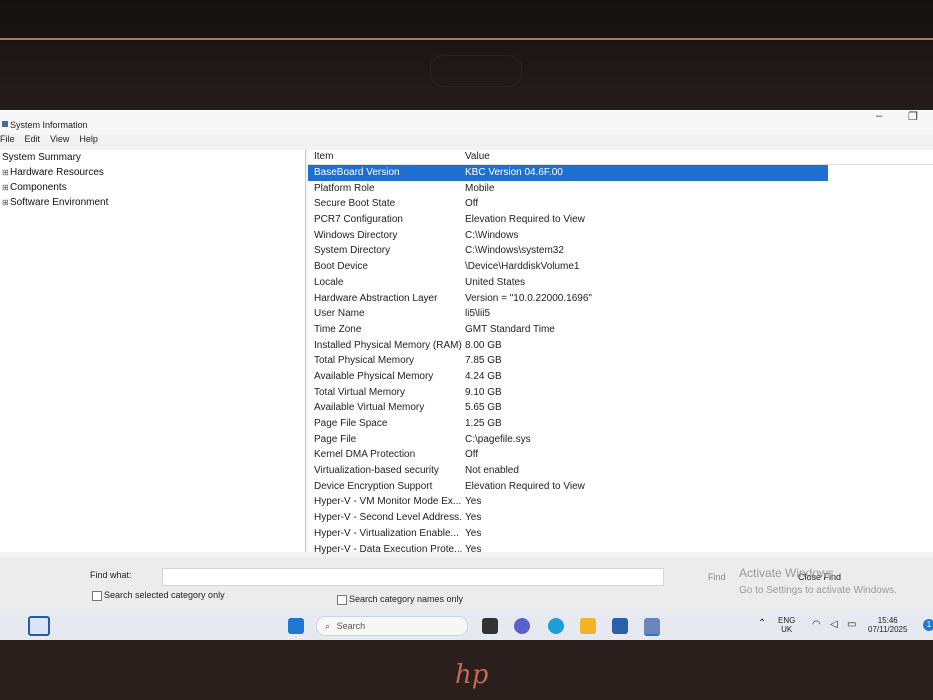  What do you see at coordinates (328, 626) in the screenshot?
I see `search-icon: ⌕` at bounding box center [328, 626].